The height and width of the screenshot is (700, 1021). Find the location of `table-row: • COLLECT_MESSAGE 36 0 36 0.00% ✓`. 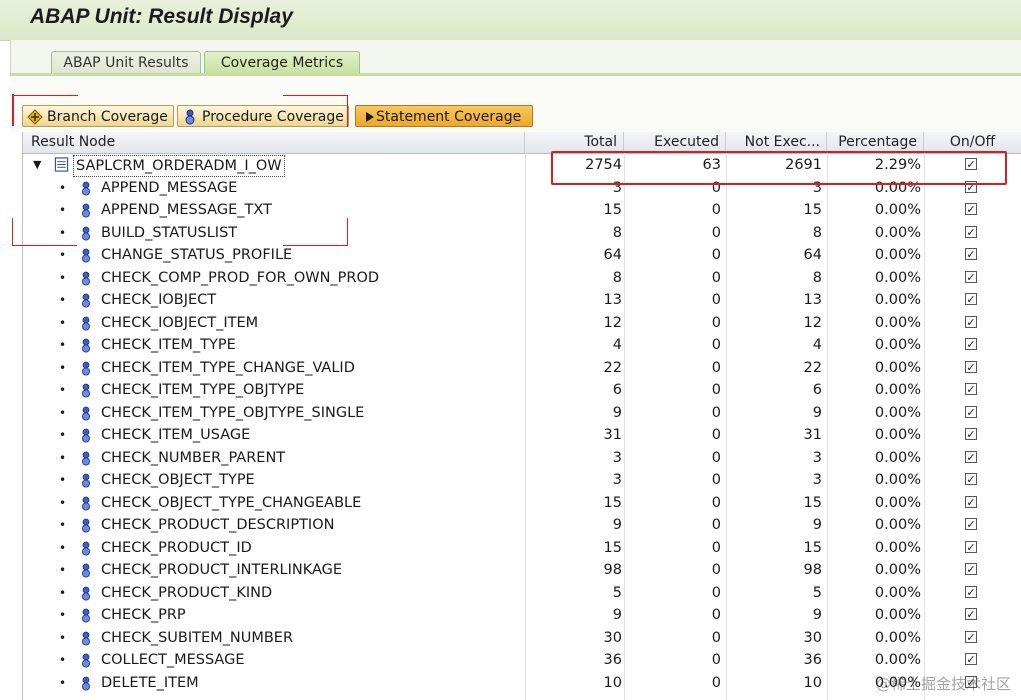

table-row: • COLLECT_MESSAGE 36 0 36 0.00% ✓ is located at coordinates (522, 660).